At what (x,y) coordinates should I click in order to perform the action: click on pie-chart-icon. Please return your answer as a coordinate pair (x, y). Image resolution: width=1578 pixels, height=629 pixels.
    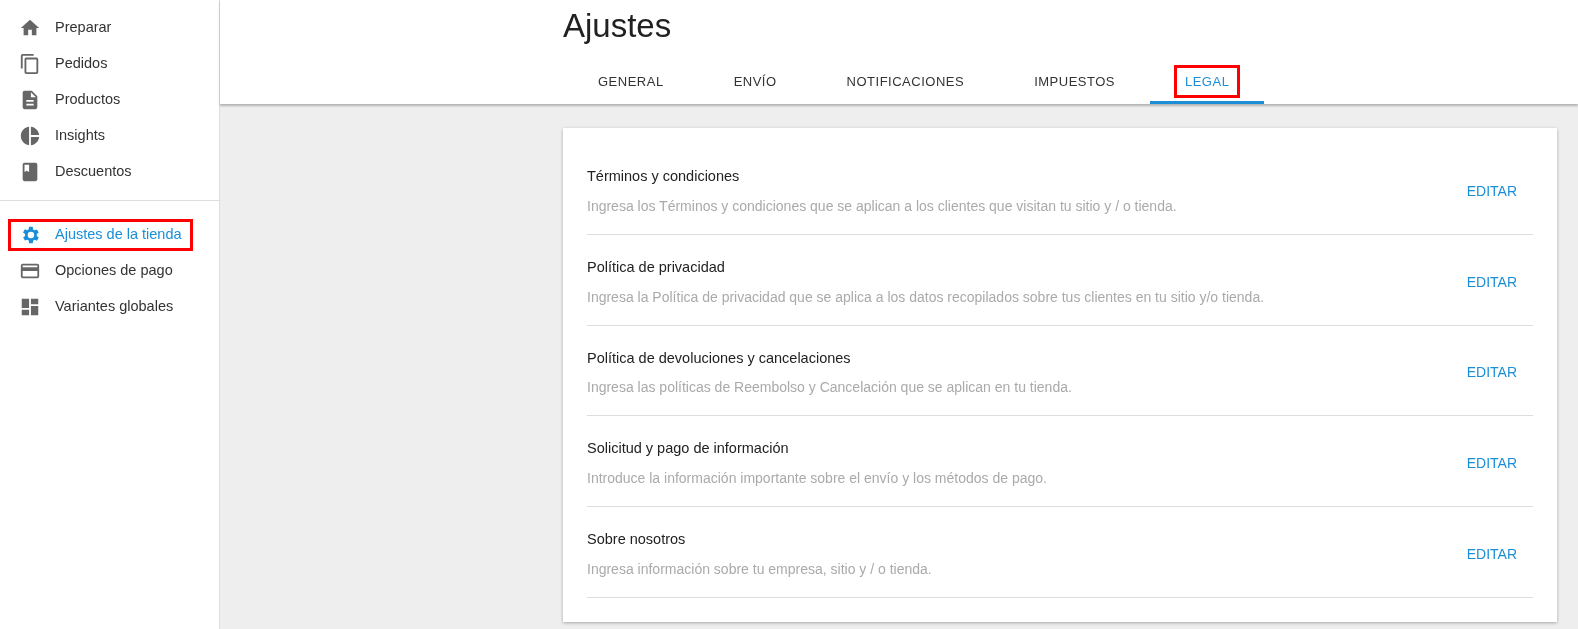
    Looking at the image, I should click on (30, 136).